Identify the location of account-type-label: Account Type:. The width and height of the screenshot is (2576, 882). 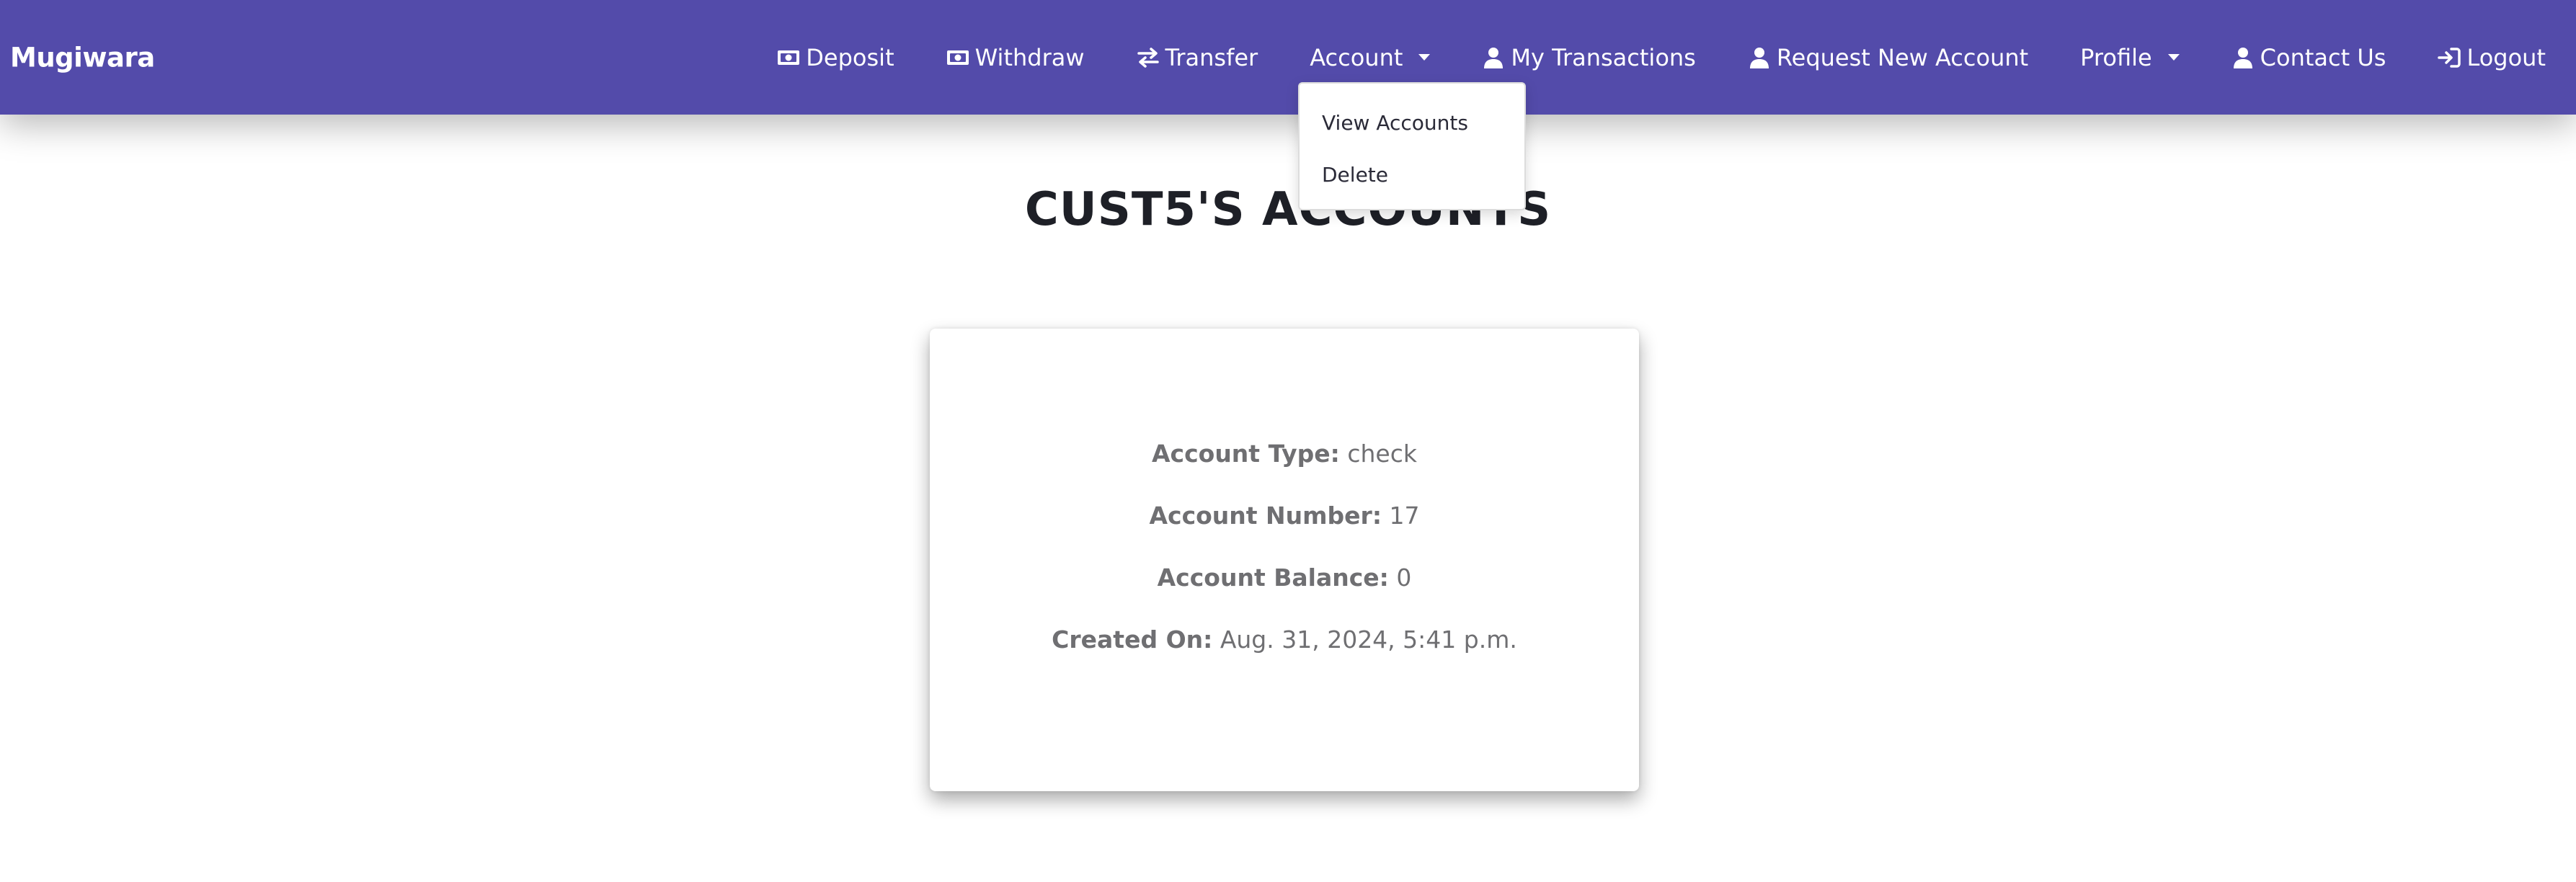
(1245, 454).